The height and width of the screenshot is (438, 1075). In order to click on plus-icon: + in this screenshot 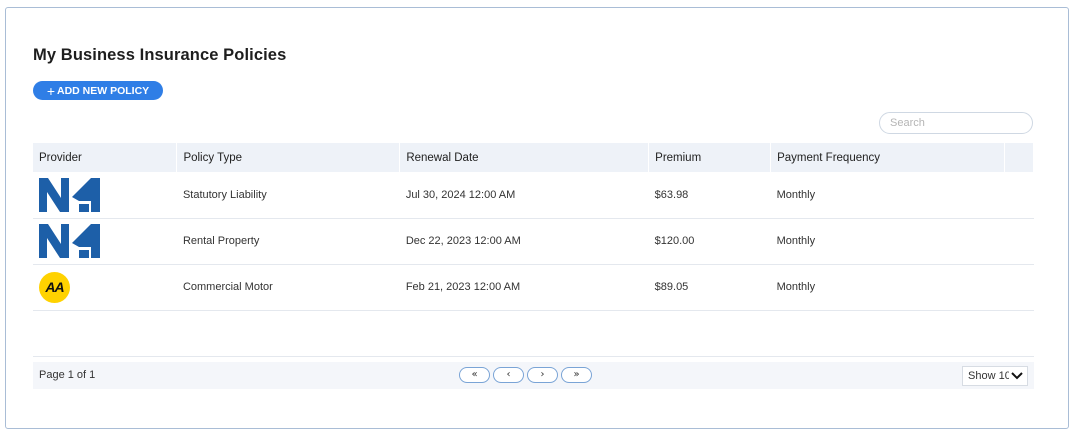, I will do `click(50, 90)`.